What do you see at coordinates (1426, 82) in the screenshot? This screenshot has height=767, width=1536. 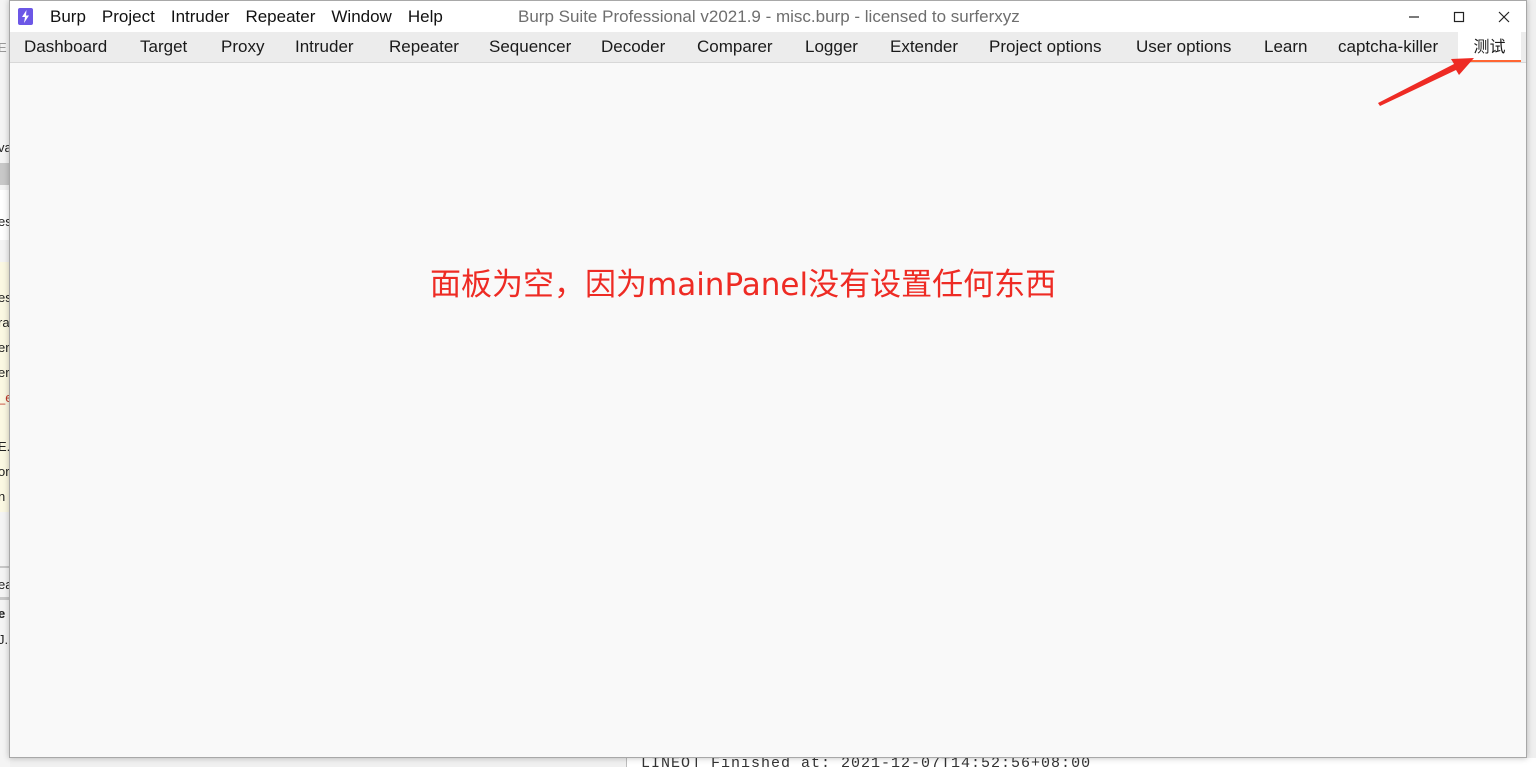 I see `annotation-arrow-icon` at bounding box center [1426, 82].